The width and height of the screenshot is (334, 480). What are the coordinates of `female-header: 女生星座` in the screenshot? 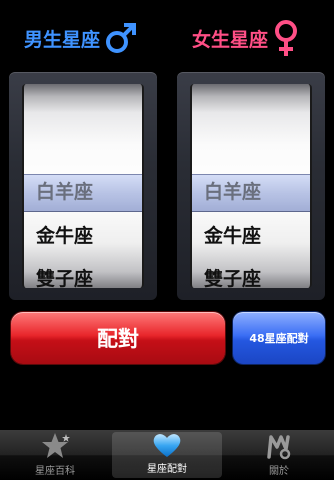 It's located at (246, 38).